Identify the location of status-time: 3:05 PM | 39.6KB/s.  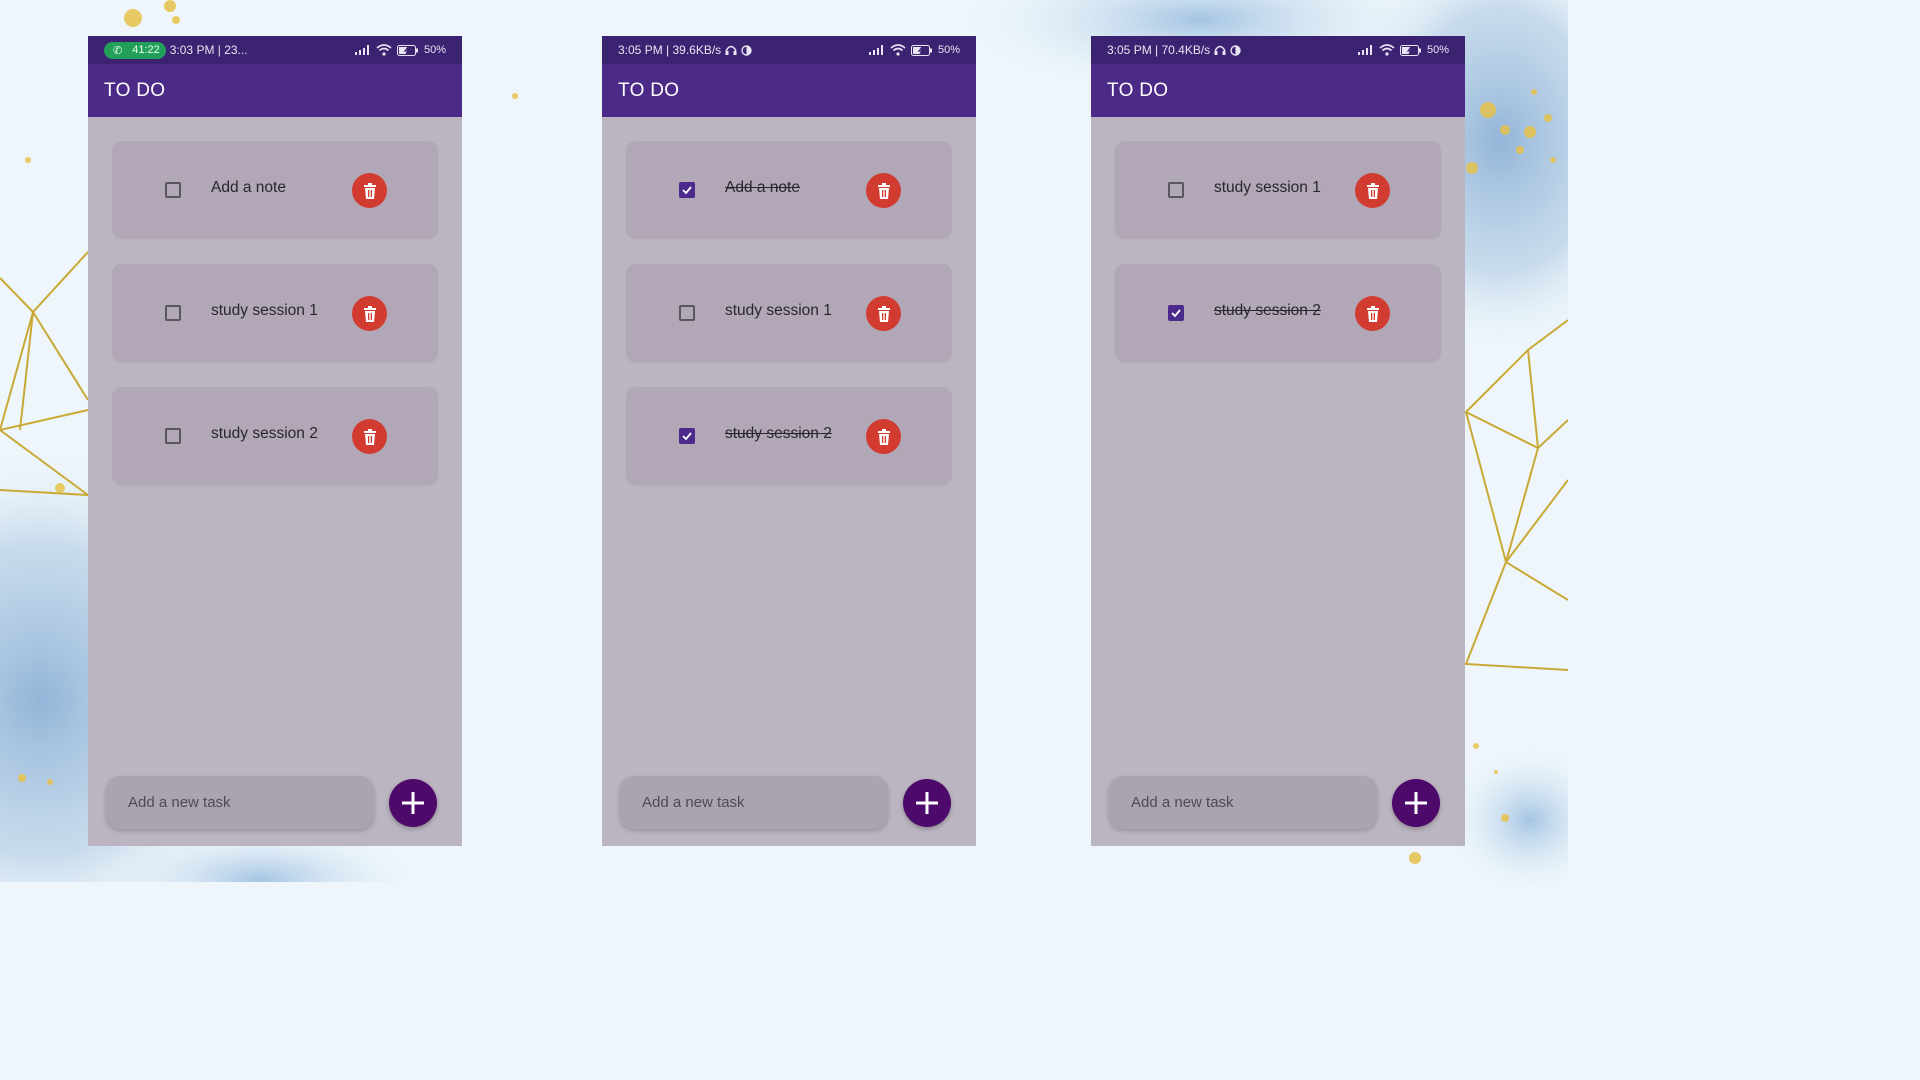
(670, 50).